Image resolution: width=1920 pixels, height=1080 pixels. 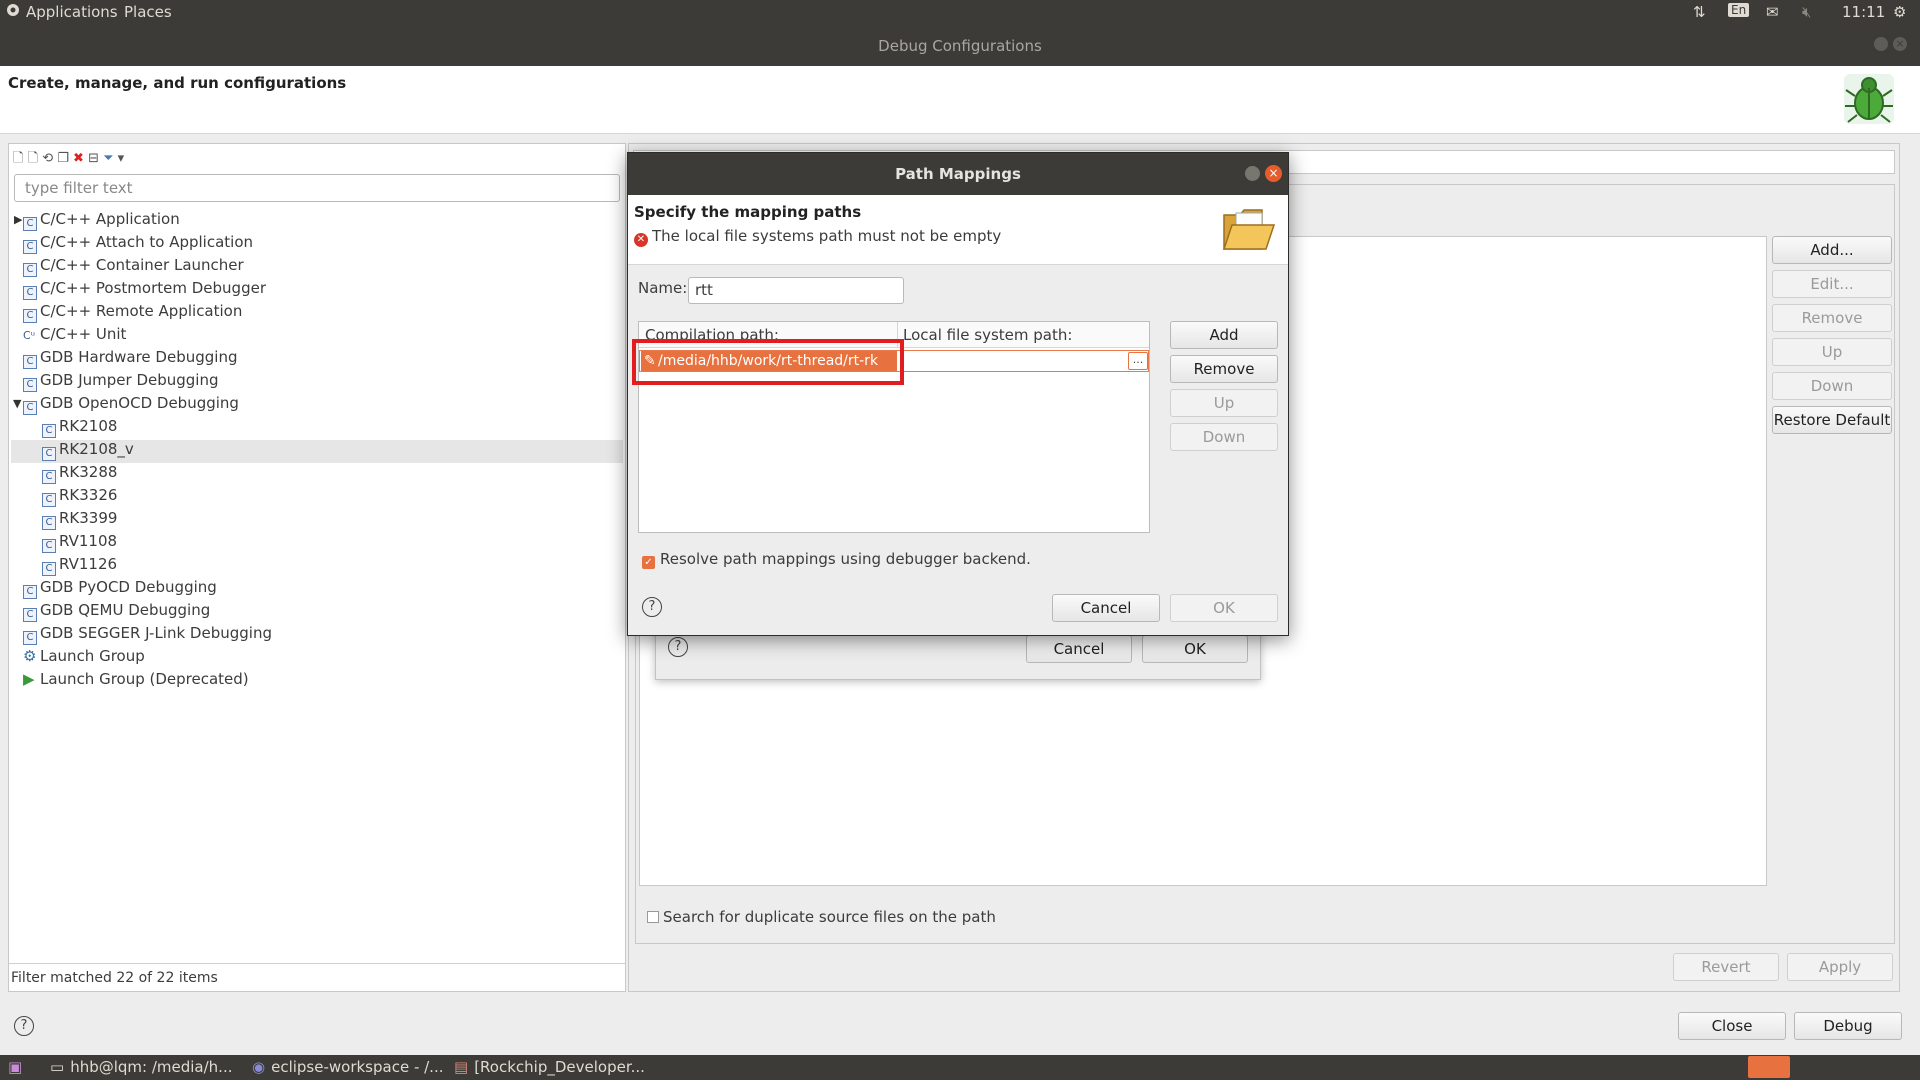 What do you see at coordinates (132, 313) in the screenshot?
I see `tree-item-cpp-remote: C C/C++ Remote Application` at bounding box center [132, 313].